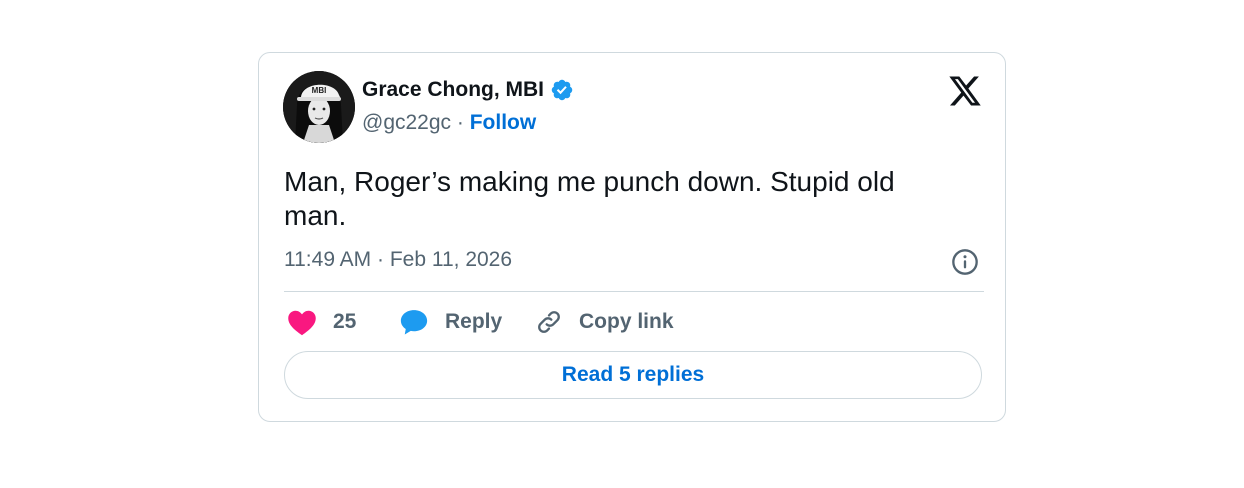 Image resolution: width=1244 pixels, height=488 pixels. I want to click on copy-link-label: Copy link, so click(626, 321).